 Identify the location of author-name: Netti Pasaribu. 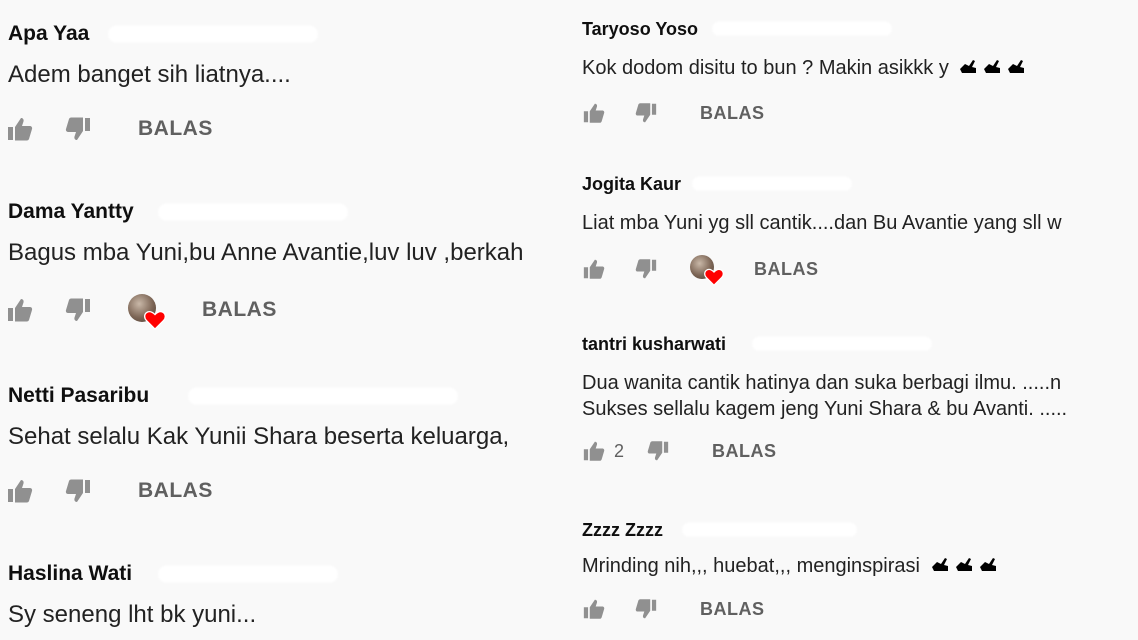
(78, 395).